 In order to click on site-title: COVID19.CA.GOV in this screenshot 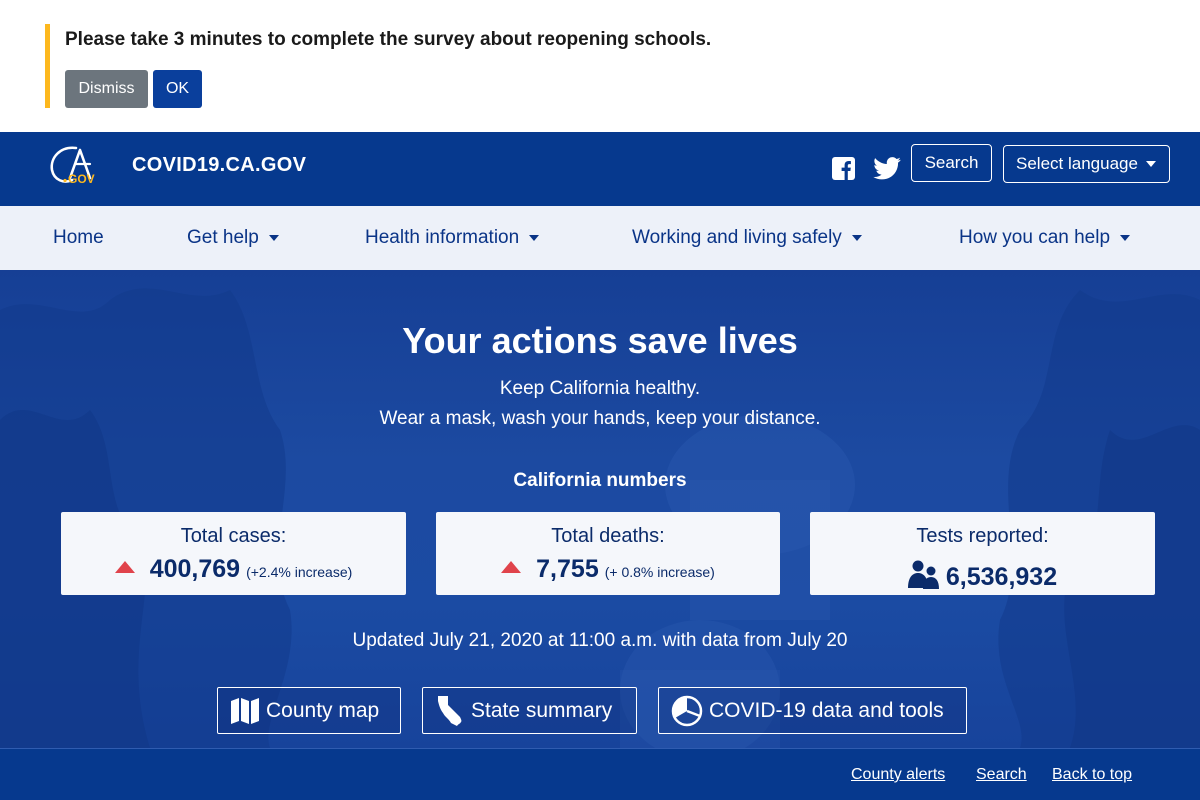, I will do `click(219, 165)`.